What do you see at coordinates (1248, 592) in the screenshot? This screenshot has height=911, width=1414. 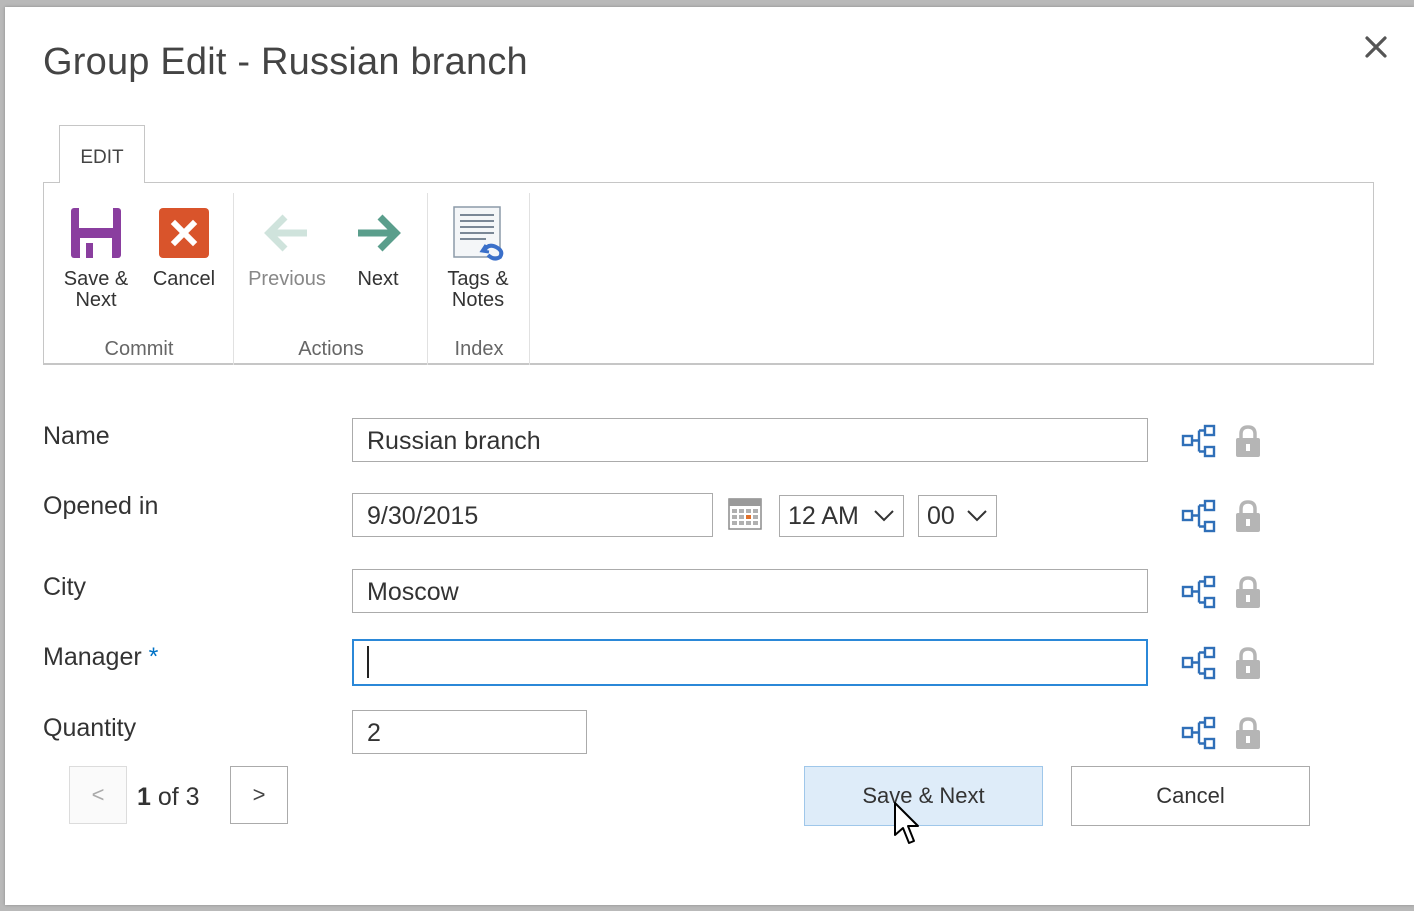 I see `city-lock-icon` at bounding box center [1248, 592].